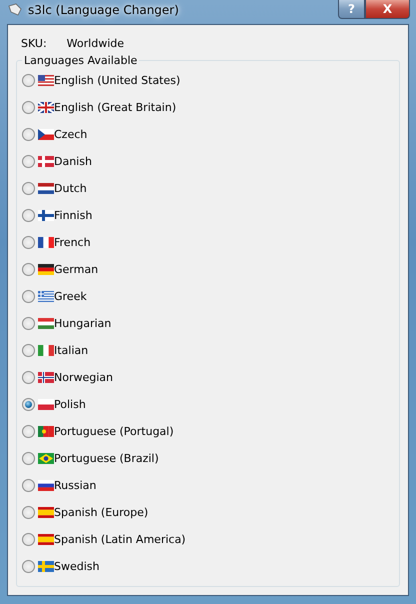  I want to click on brazilian-flag-icon, so click(46, 458).